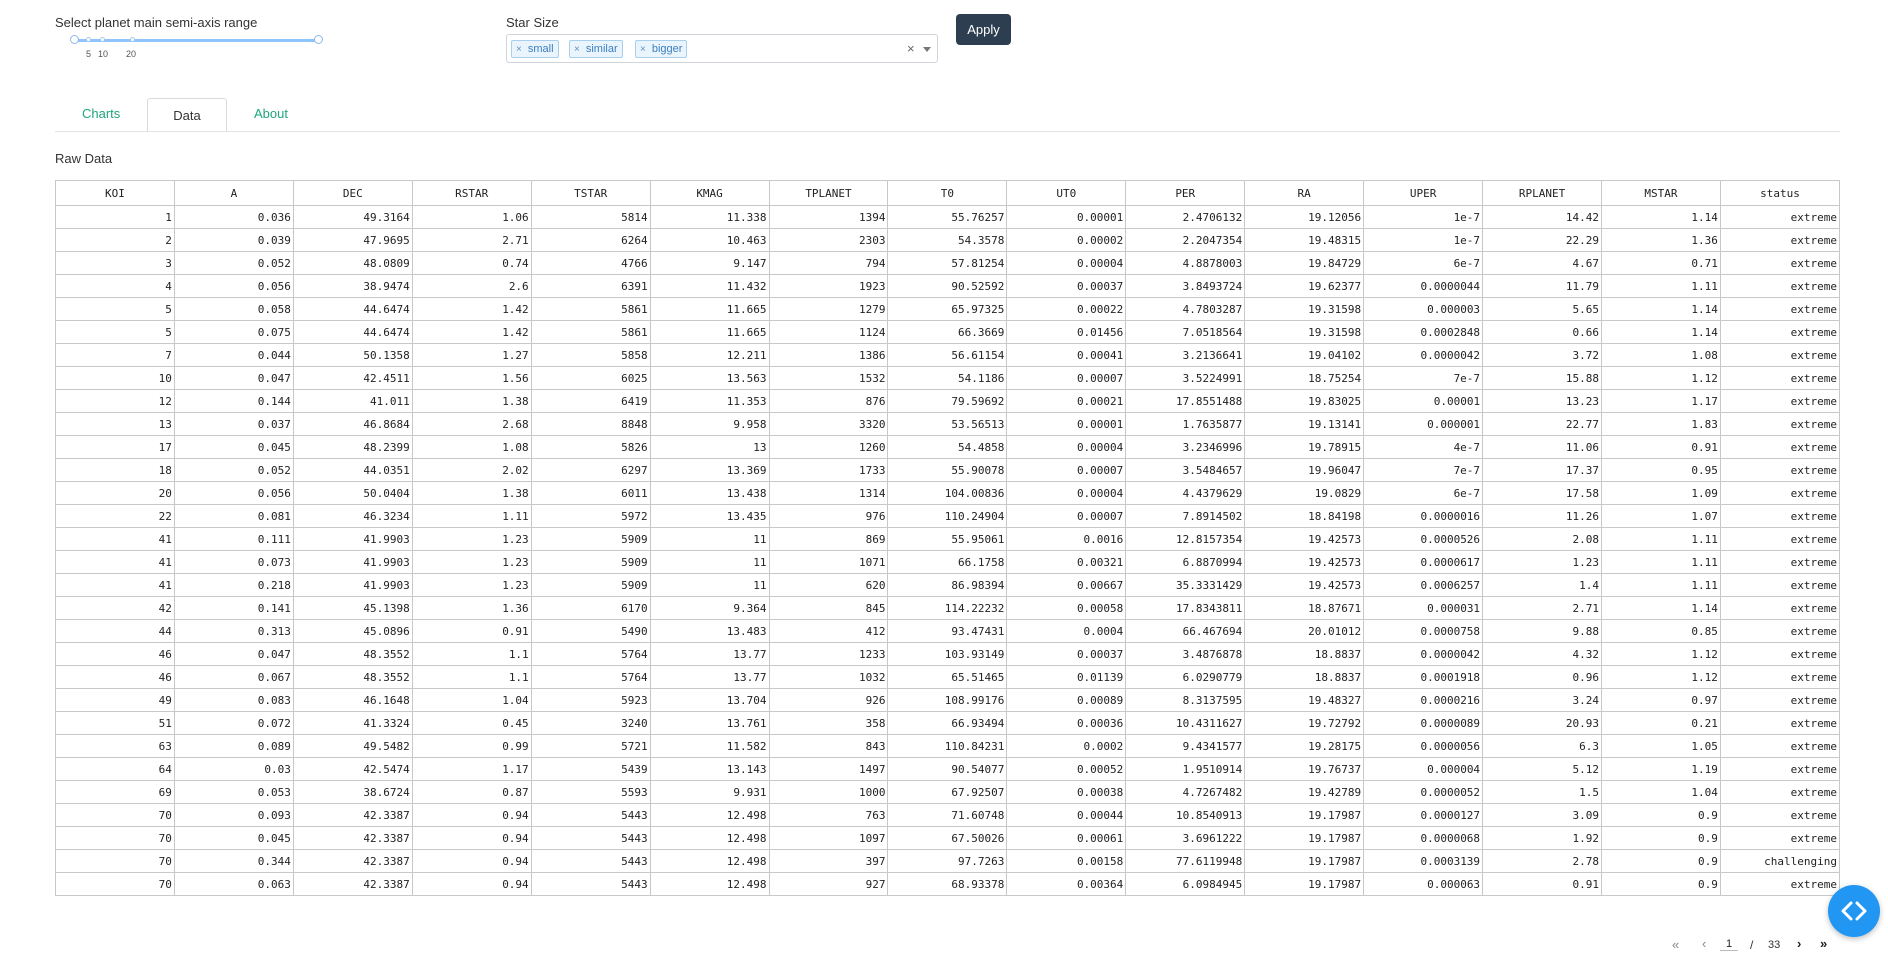 The image size is (1888, 954). I want to click on cell-dec: 44.6474, so click(352, 309).